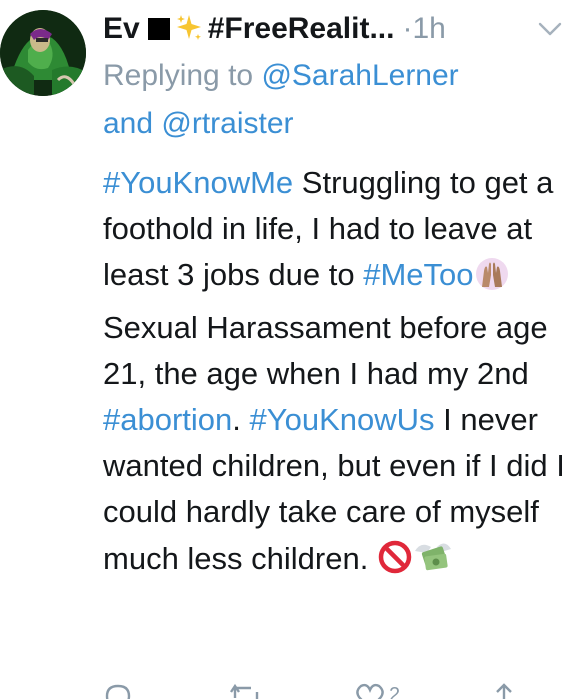 This screenshot has width=574, height=699. I want to click on mention-rtraister: @rtraister, so click(227, 123).